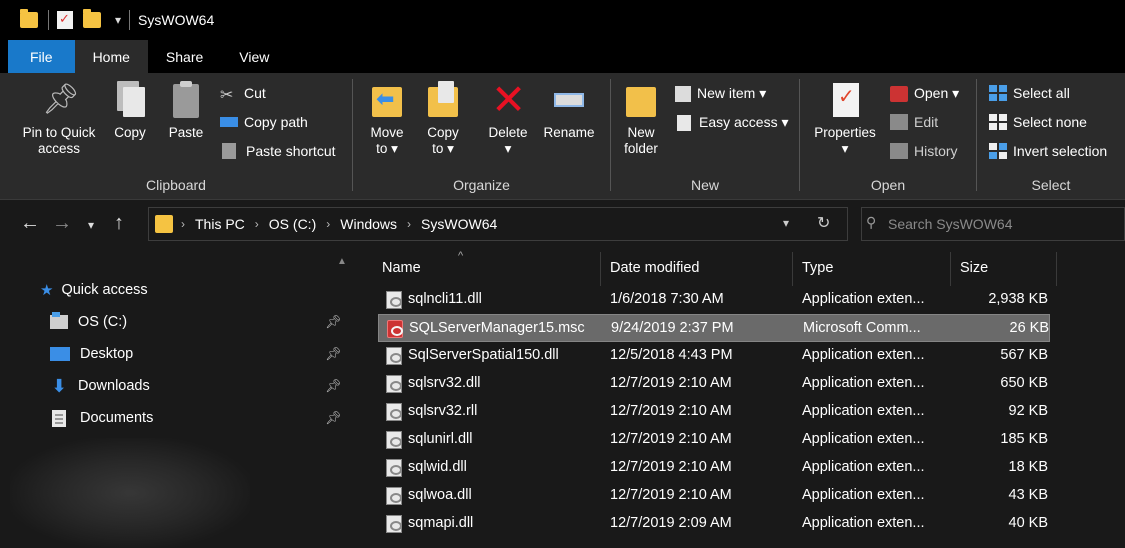 The image size is (1125, 548). Describe the element at coordinates (1028, 467) in the screenshot. I see `file-size: 18 KB` at that location.